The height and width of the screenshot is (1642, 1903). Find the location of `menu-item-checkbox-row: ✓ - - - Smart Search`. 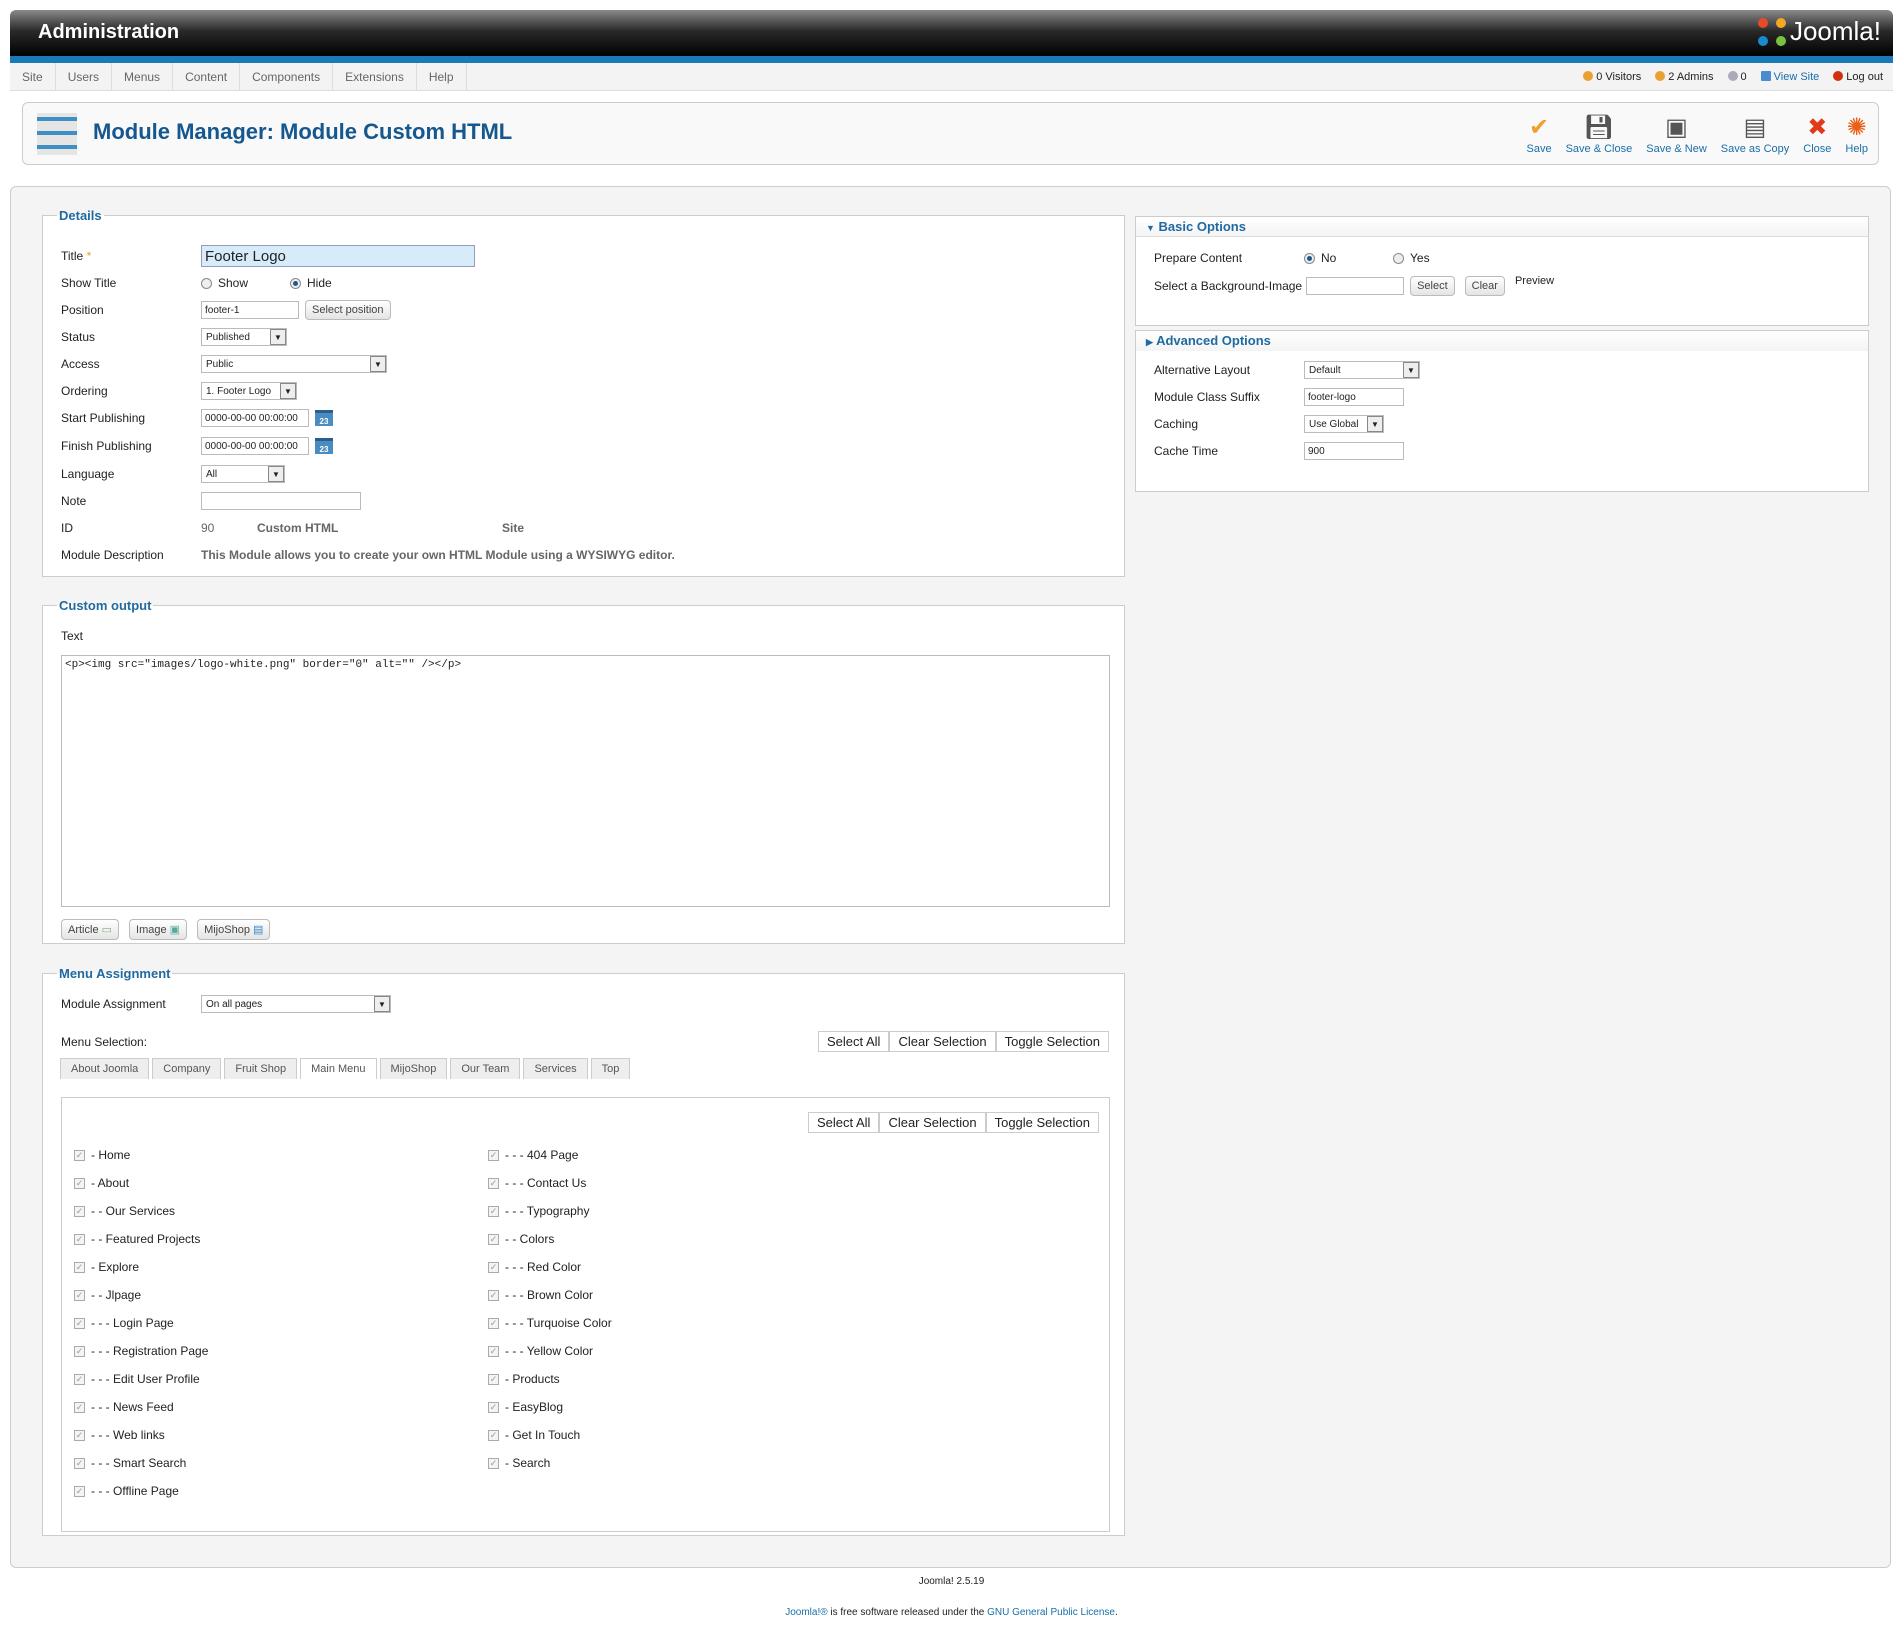

menu-item-checkbox-row: ✓ - - - Smart Search is located at coordinates (130, 1463).